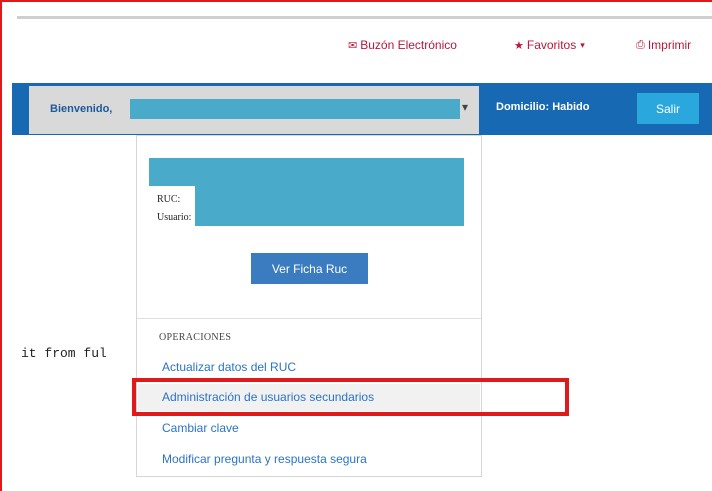  Describe the element at coordinates (81, 109) in the screenshot. I see `welcome-label: Bienvenido,` at that location.